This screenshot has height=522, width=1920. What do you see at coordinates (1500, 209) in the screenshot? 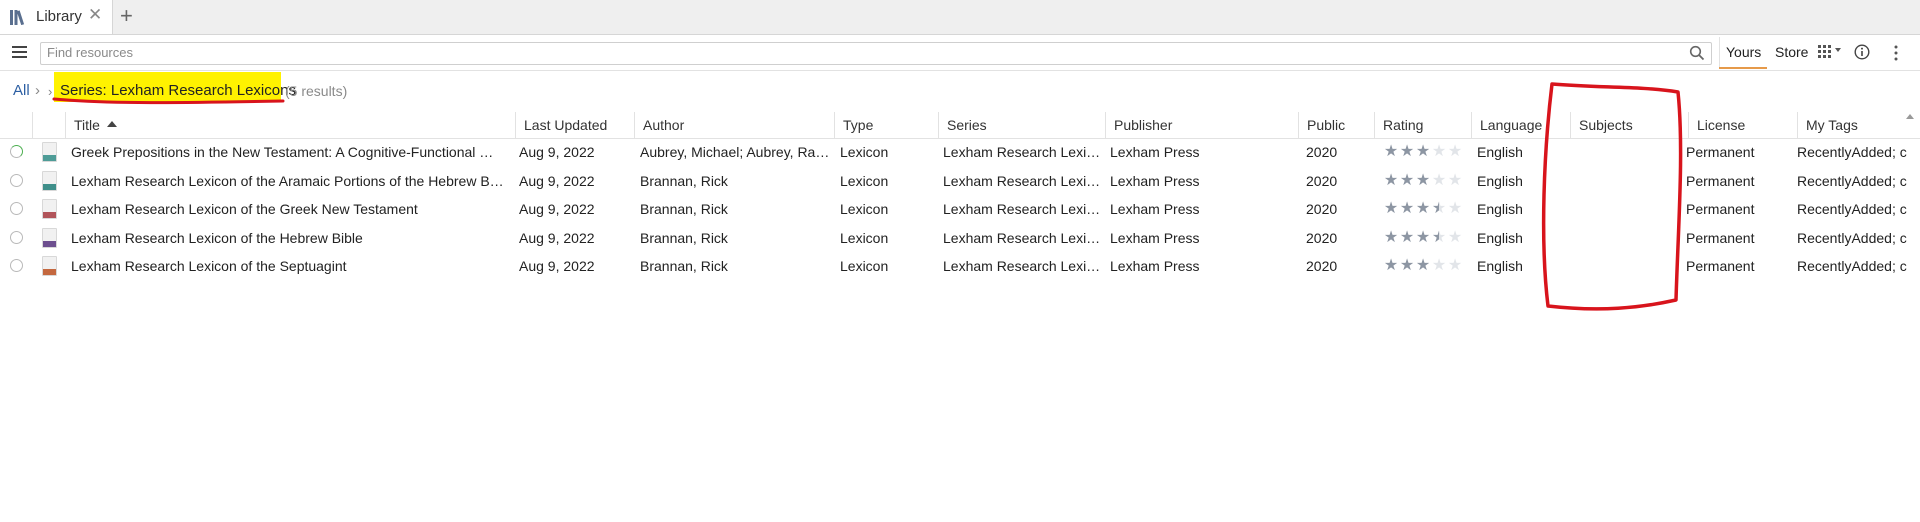
I see `cell-language: English` at bounding box center [1500, 209].